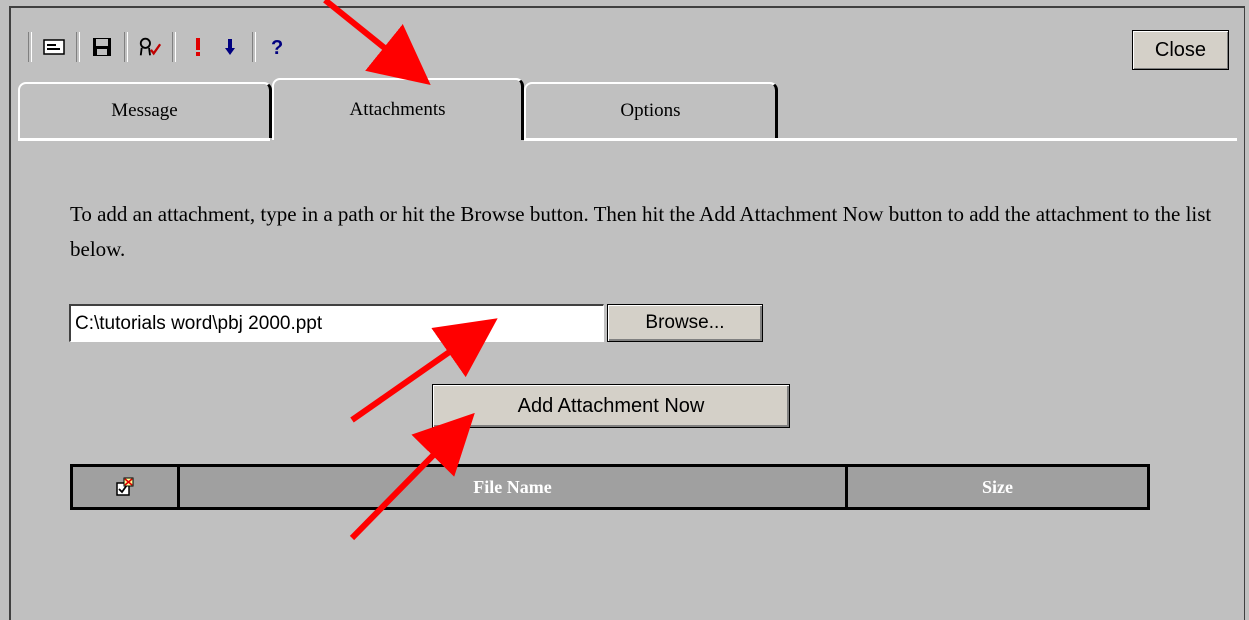 This screenshot has width=1249, height=620. I want to click on tab-options: Options, so click(651, 110).